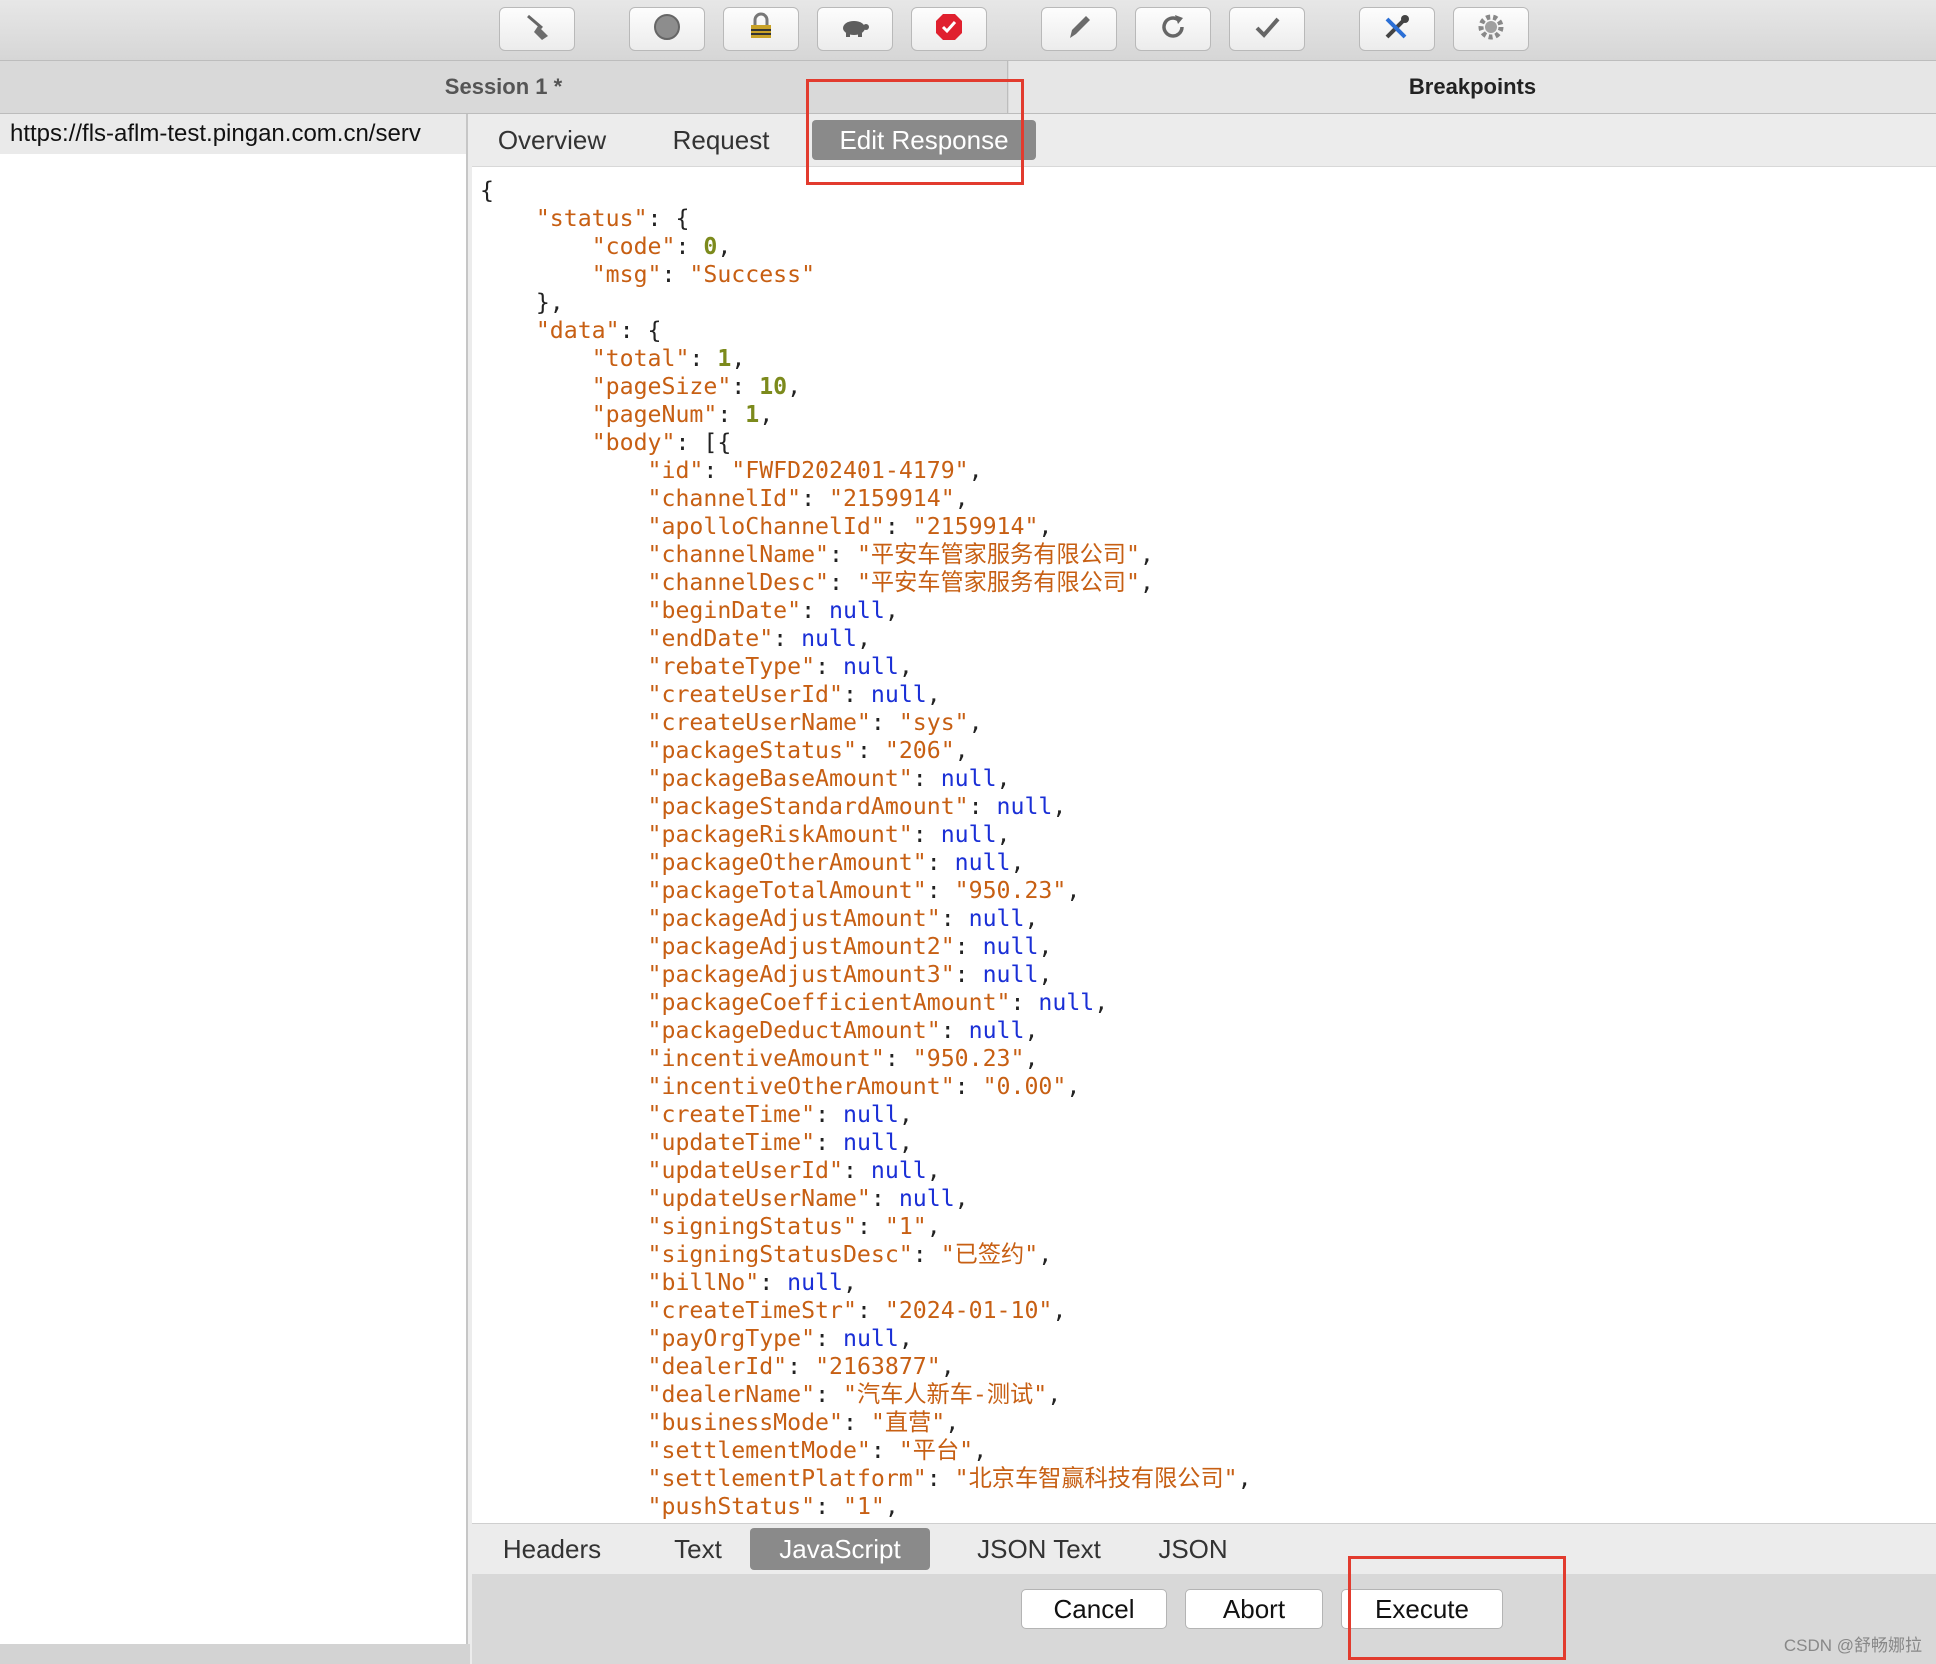 Image resolution: width=1936 pixels, height=1664 pixels. I want to click on breakpoint-icon, so click(949, 29).